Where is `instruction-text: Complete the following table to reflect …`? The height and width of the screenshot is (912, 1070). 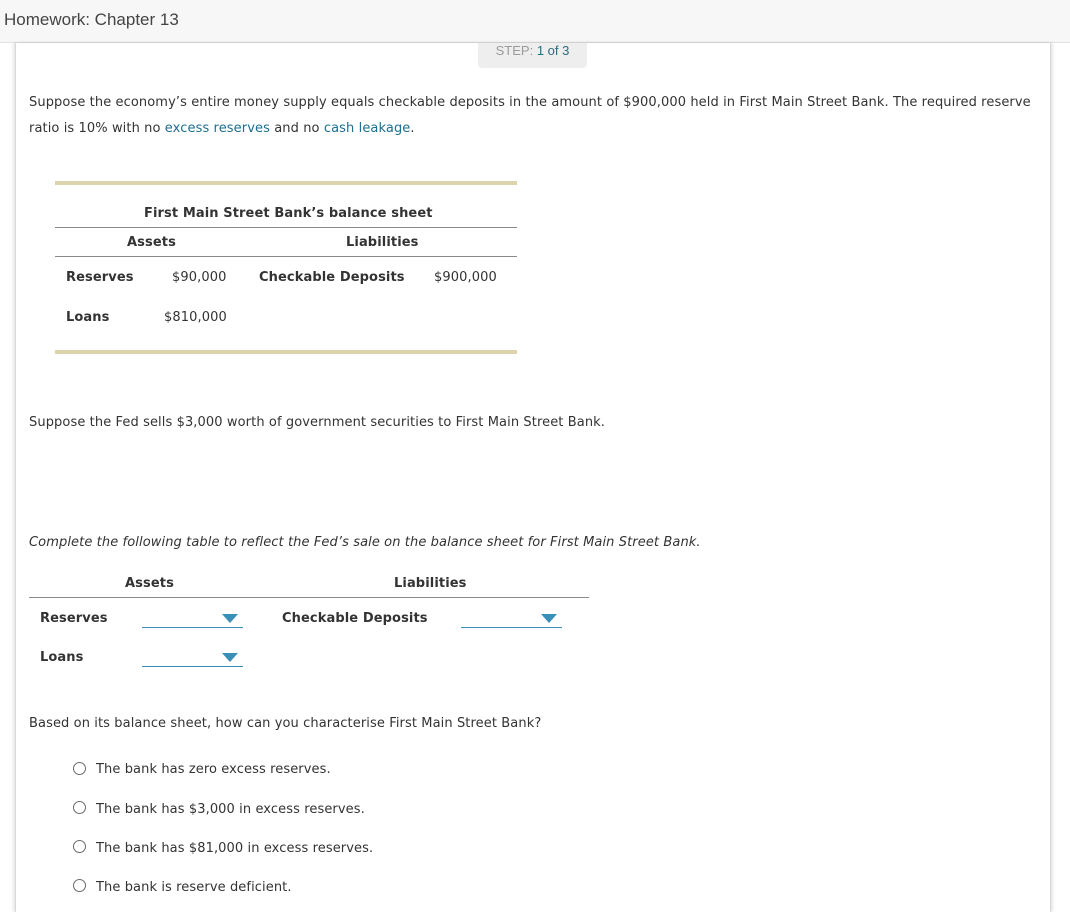 instruction-text: Complete the following table to reflect … is located at coordinates (365, 542).